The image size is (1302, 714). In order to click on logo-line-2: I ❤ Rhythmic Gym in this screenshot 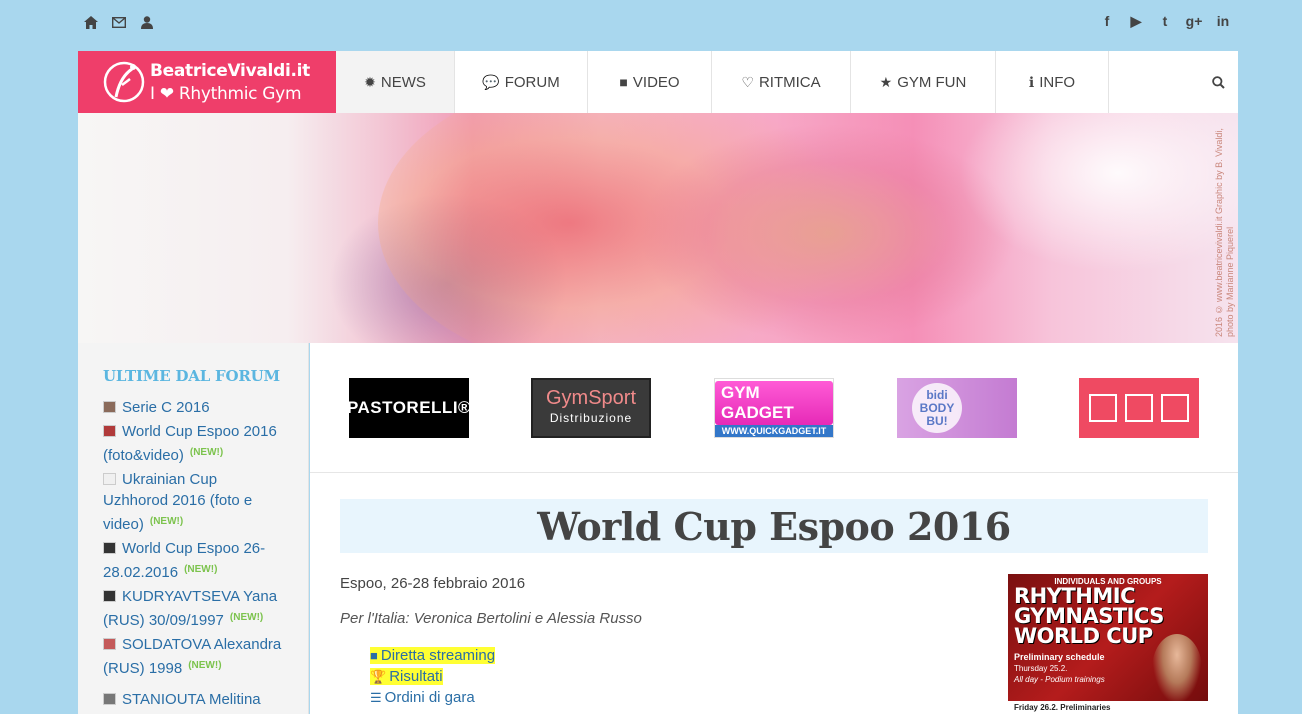, I will do `click(226, 94)`.